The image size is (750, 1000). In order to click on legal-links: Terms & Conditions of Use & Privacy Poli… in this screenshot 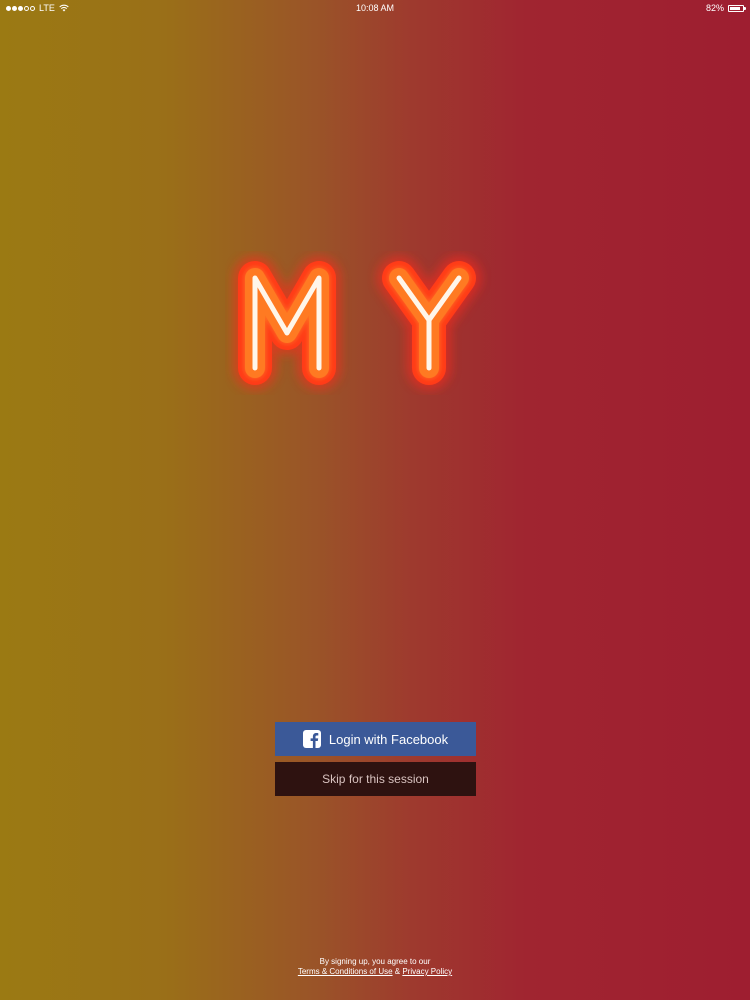, I will do `click(375, 972)`.